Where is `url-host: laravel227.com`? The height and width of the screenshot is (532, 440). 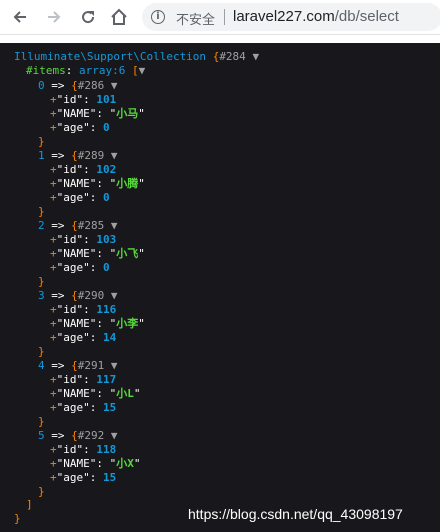
url-host: laravel227.com is located at coordinates (284, 16).